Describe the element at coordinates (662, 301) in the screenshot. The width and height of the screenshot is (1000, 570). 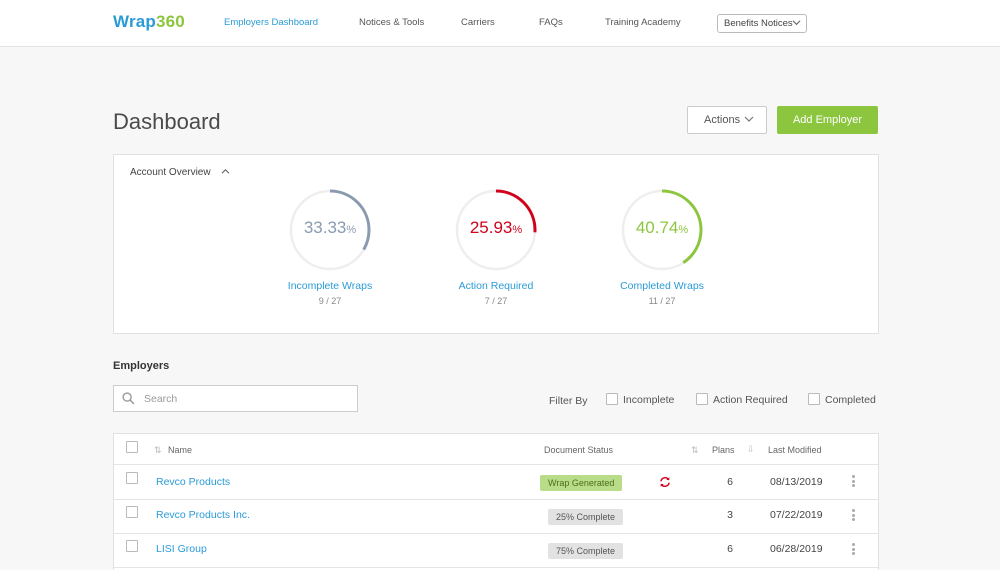
I see `gauge-count-completed: 11 / 27` at that location.